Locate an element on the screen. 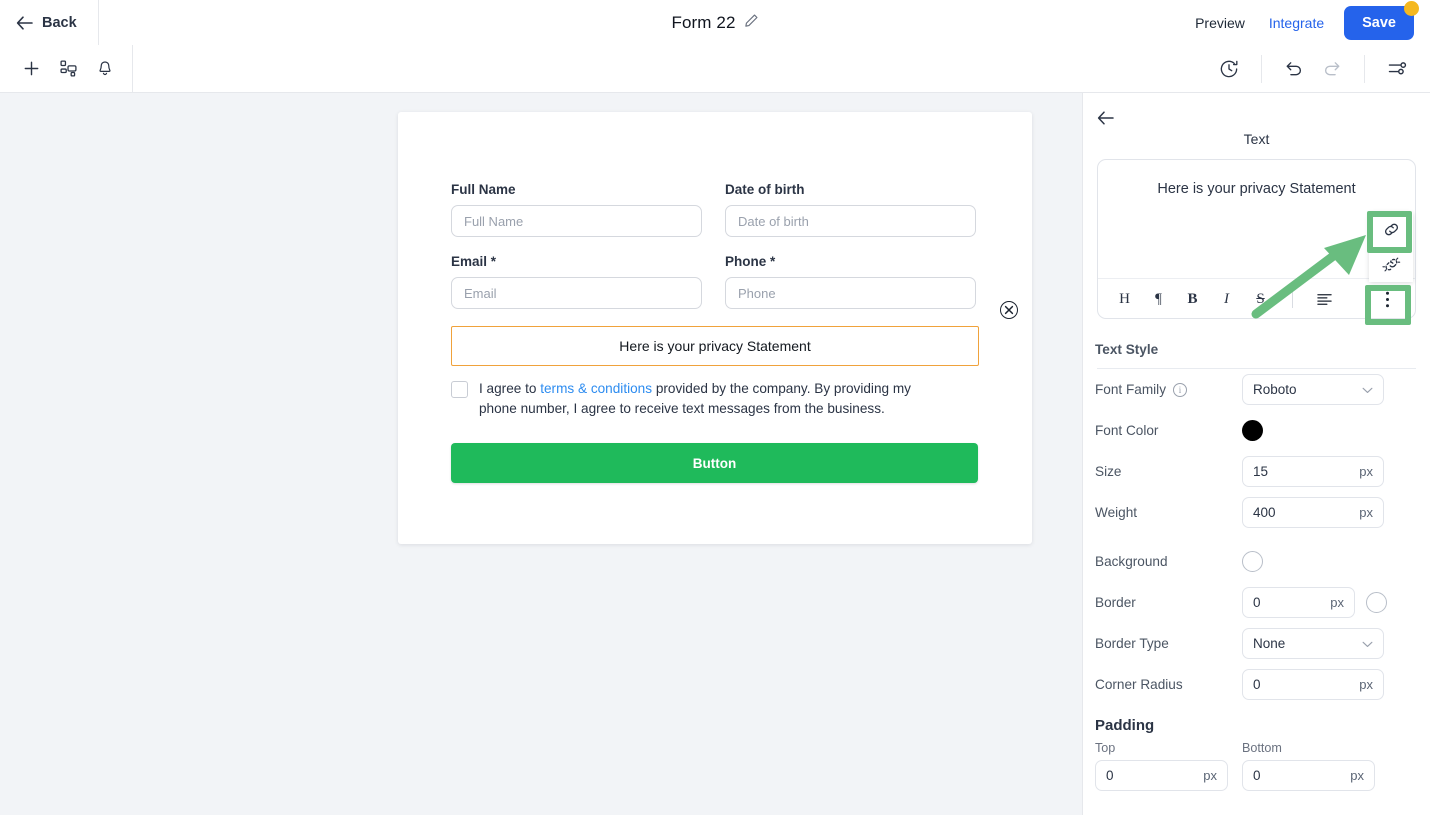 The image size is (1430, 815). full-name-input is located at coordinates (576, 221).